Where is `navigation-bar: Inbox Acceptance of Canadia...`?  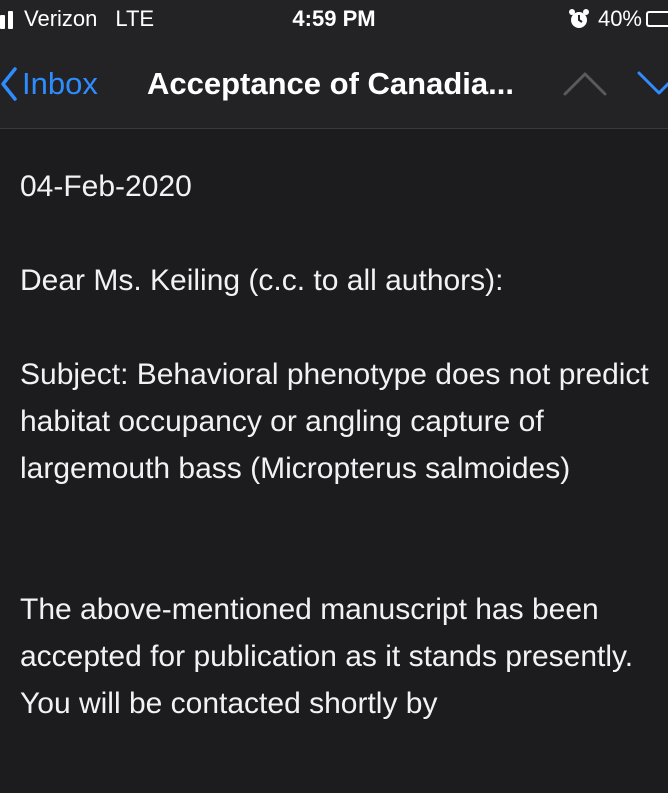
navigation-bar: Inbox Acceptance of Canadia... is located at coordinates (334, 84).